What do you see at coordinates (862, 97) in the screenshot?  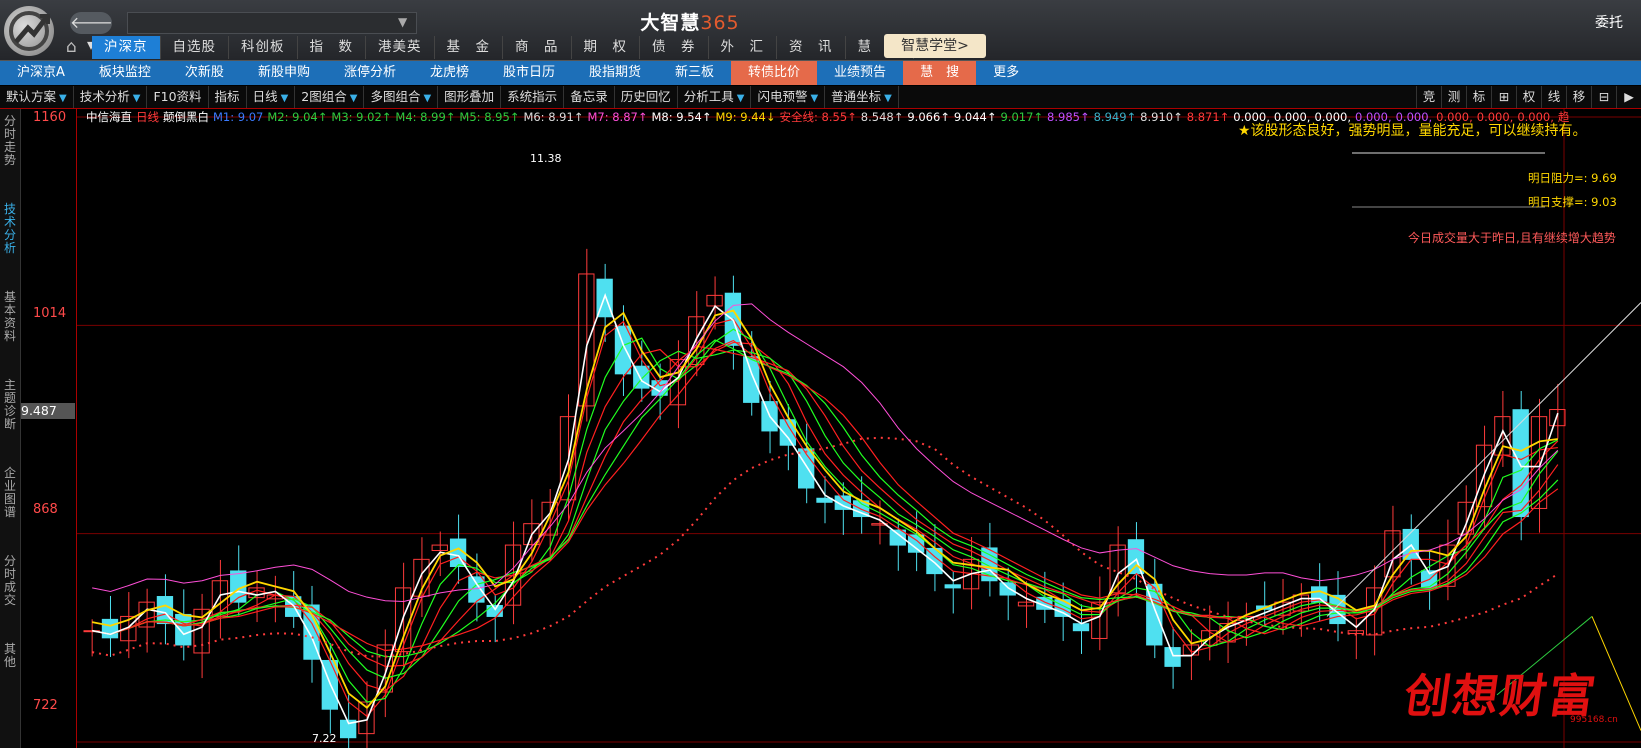 I see `toolbar-item-13: 普通坐标 ▼` at bounding box center [862, 97].